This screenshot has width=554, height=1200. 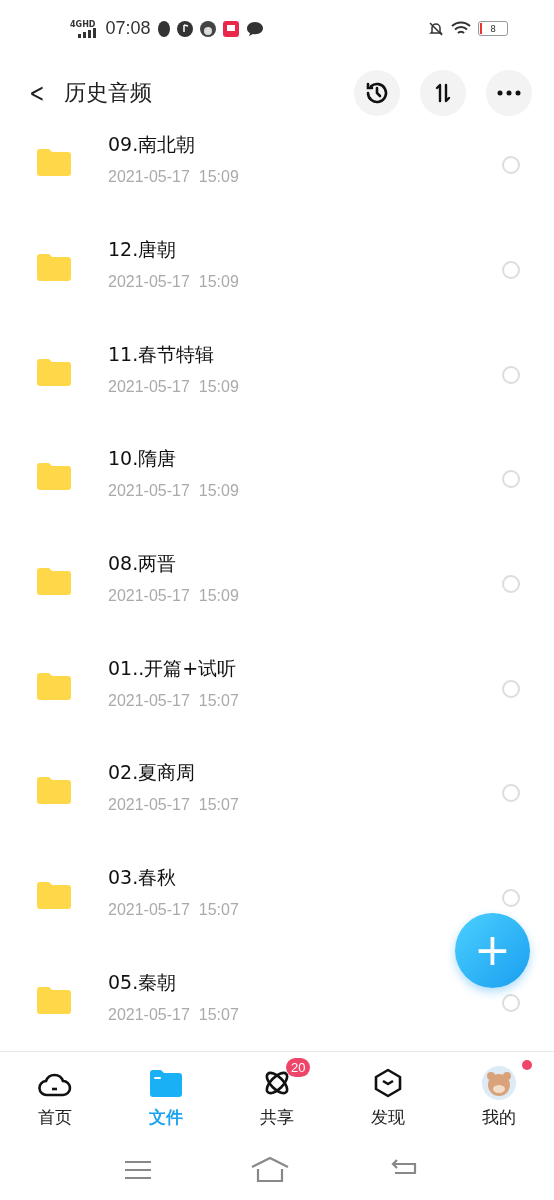 I want to click on count-badge: 20, so click(x=298, y=1068).